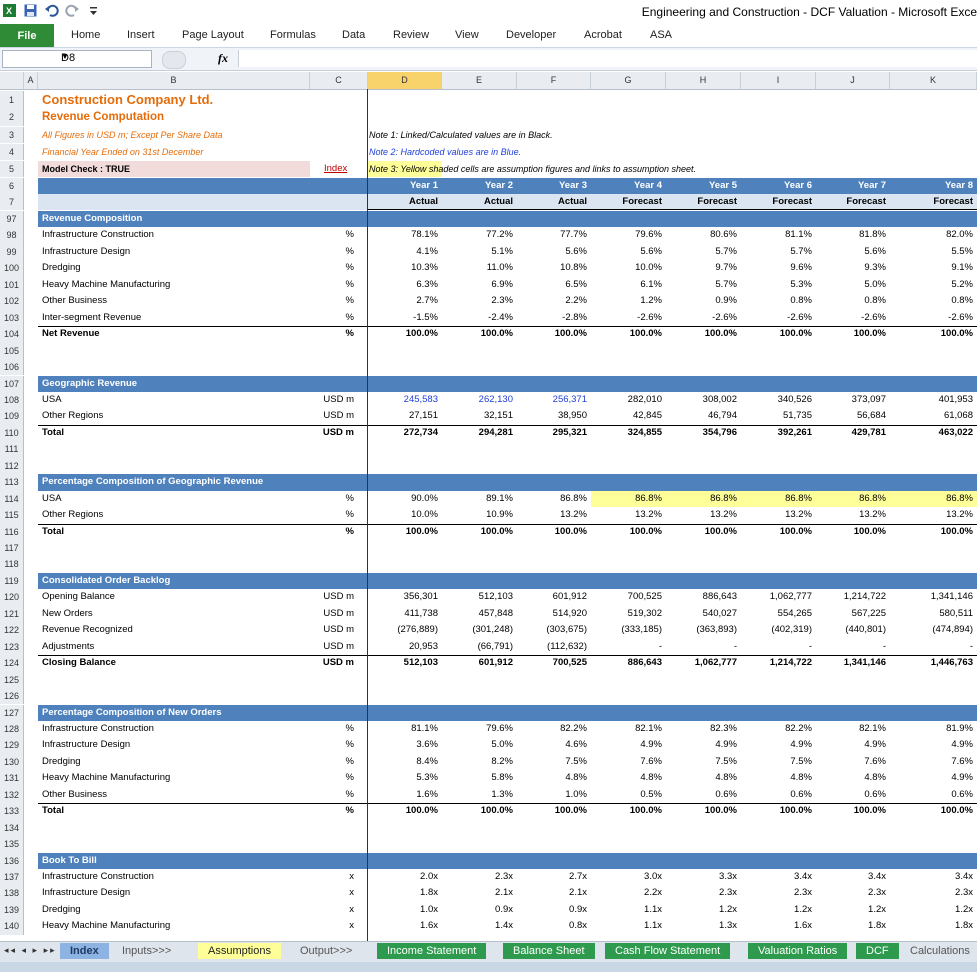  I want to click on value-cell: 514,920, so click(554, 614).